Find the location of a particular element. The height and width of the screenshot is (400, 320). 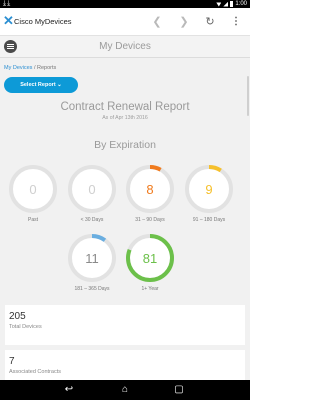

total-devices-card: 205 Total Devices is located at coordinates (125, 325).